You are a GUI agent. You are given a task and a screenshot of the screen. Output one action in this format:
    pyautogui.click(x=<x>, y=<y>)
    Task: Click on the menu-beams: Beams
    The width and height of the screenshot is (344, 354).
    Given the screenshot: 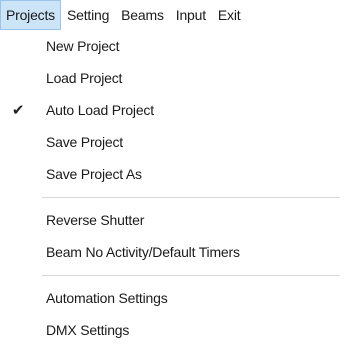 What is the action you would take?
    pyautogui.click(x=142, y=15)
    